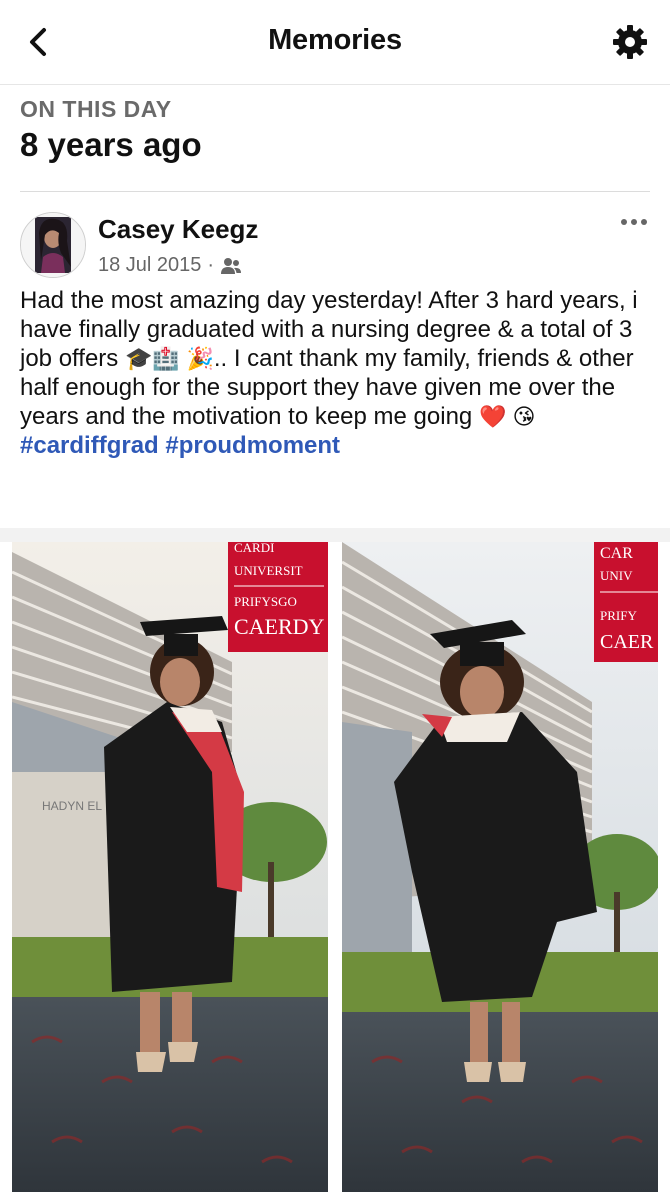 The height and width of the screenshot is (1200, 670). Describe the element at coordinates (72, 806) in the screenshot. I see `building-sign-text: HADYN EL` at that location.